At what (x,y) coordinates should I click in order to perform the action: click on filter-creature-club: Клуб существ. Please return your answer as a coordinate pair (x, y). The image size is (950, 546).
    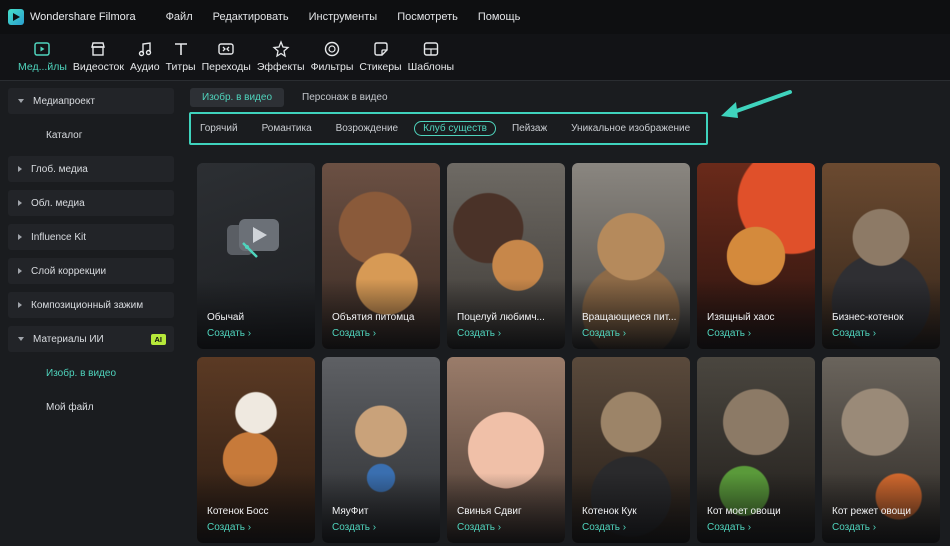
    Looking at the image, I should click on (455, 128).